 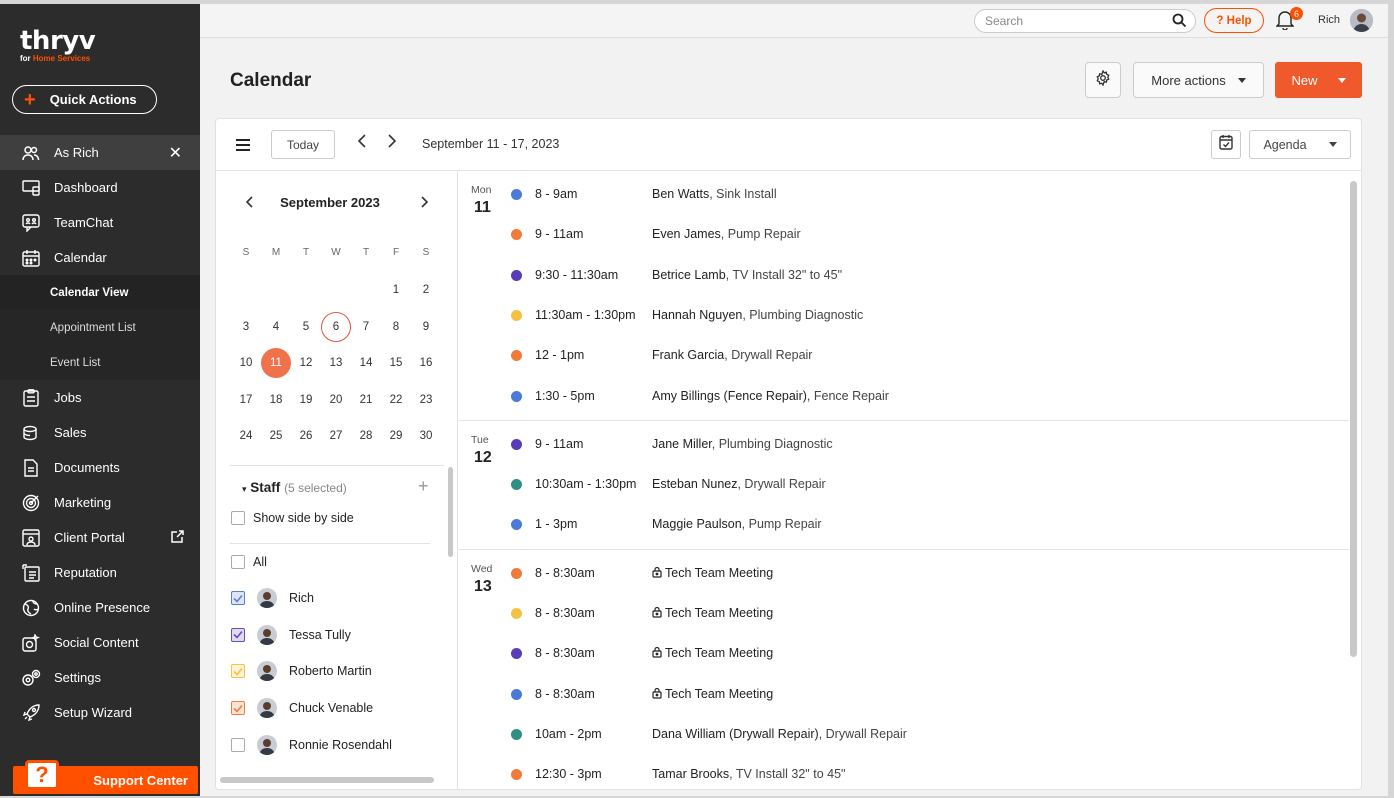 I want to click on calendar-day: 11, so click(x=276, y=363).